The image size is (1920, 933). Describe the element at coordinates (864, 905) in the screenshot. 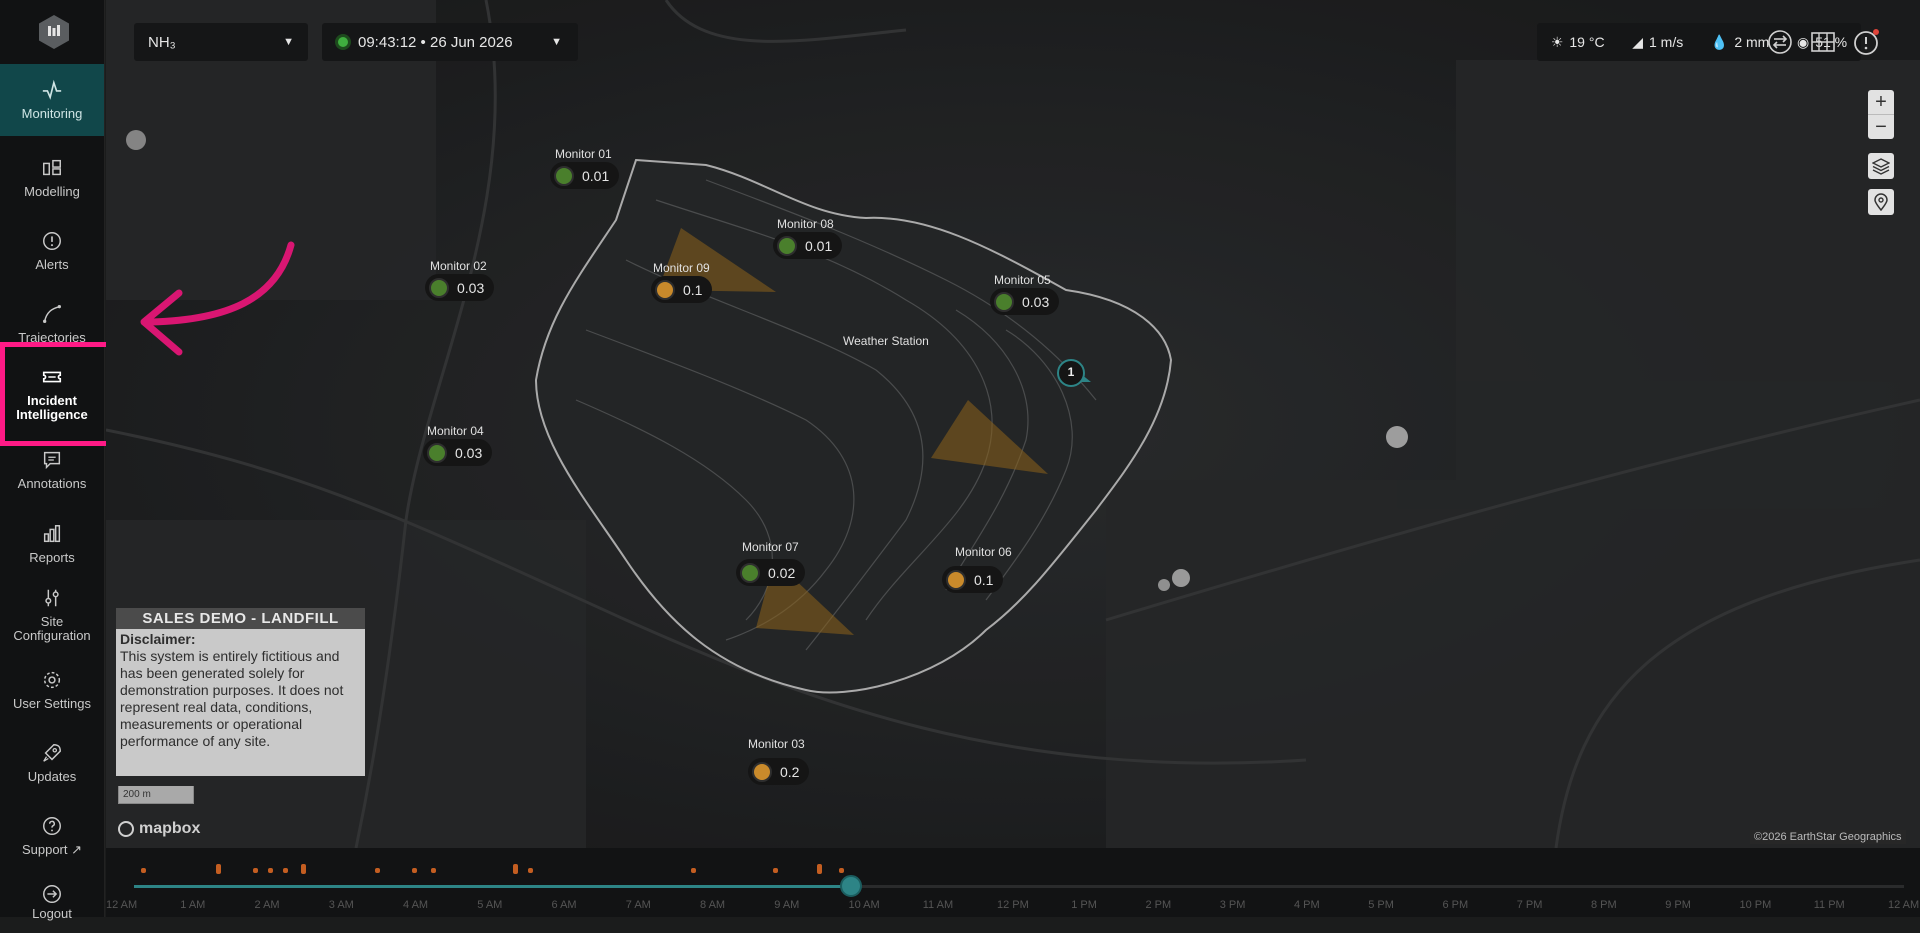

I see `timeline-tick-label: 10 AM` at that location.